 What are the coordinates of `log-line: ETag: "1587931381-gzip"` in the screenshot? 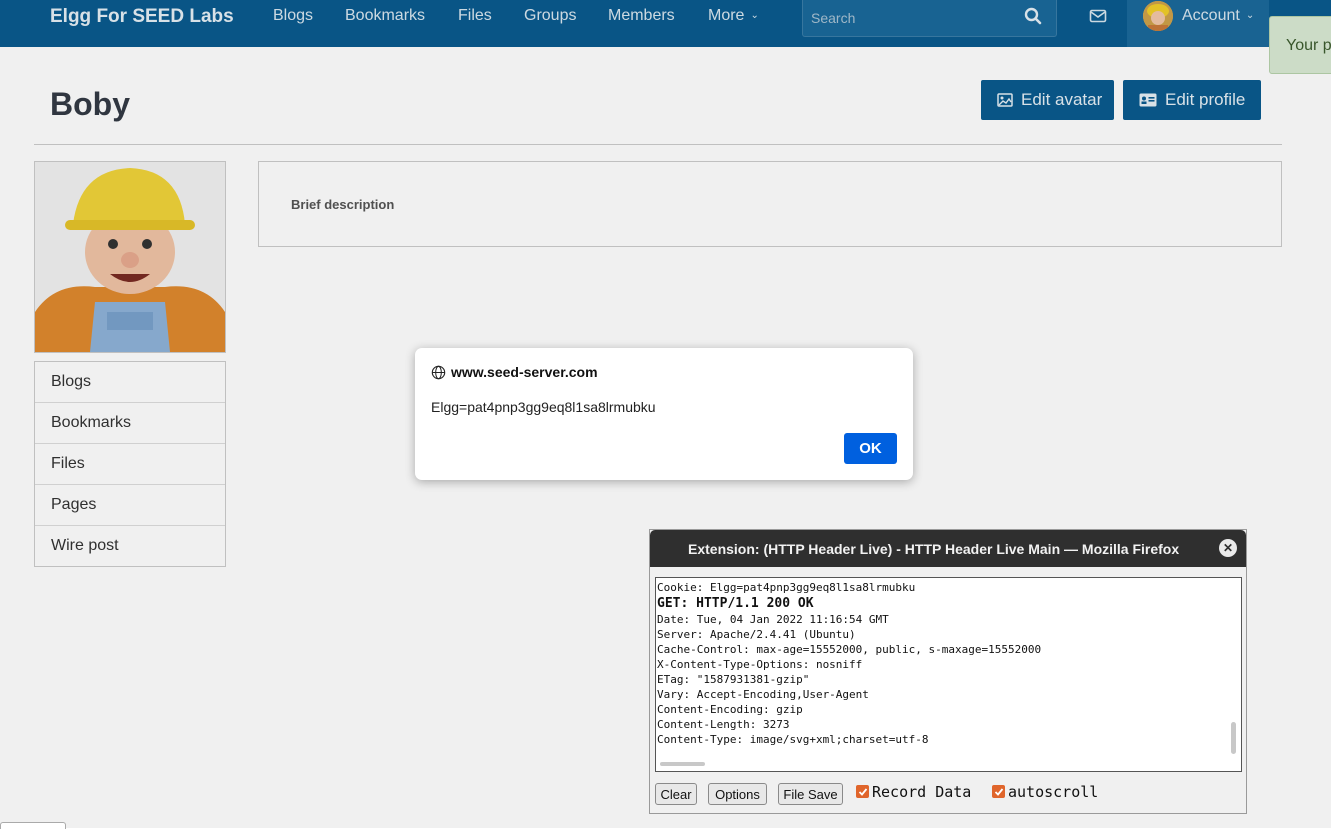 It's located at (733, 679).